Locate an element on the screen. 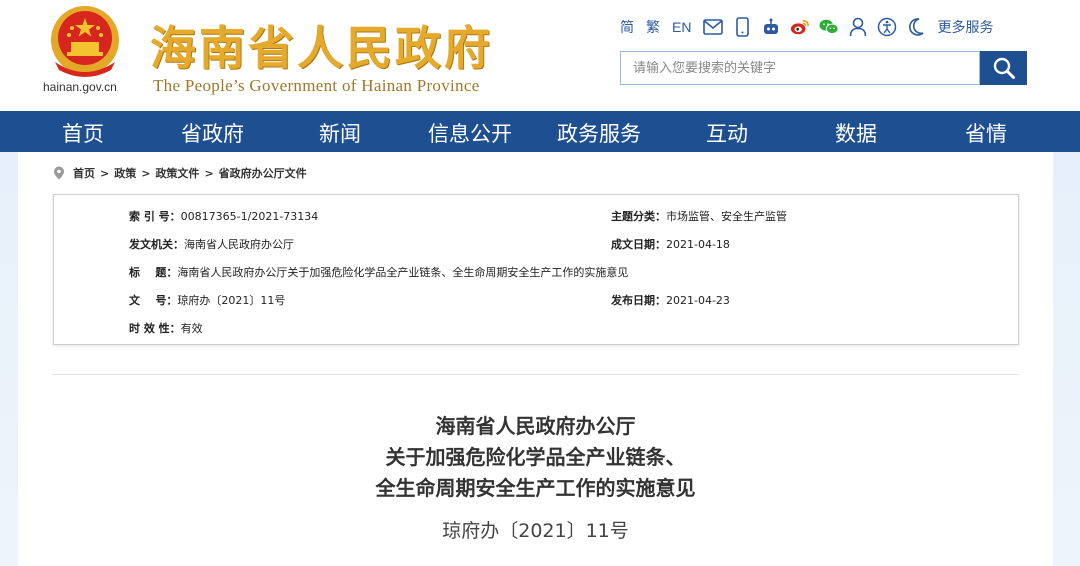 This screenshot has height=566, width=1080. meta-published-date: 发布日期：2021-04-23 is located at coordinates (670, 300).